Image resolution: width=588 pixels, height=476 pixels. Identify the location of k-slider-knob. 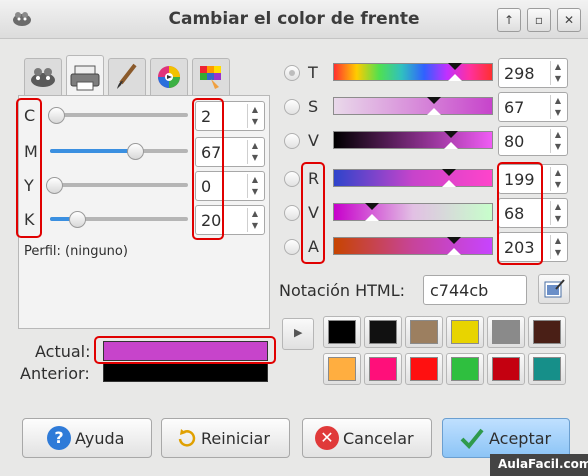
(77, 219).